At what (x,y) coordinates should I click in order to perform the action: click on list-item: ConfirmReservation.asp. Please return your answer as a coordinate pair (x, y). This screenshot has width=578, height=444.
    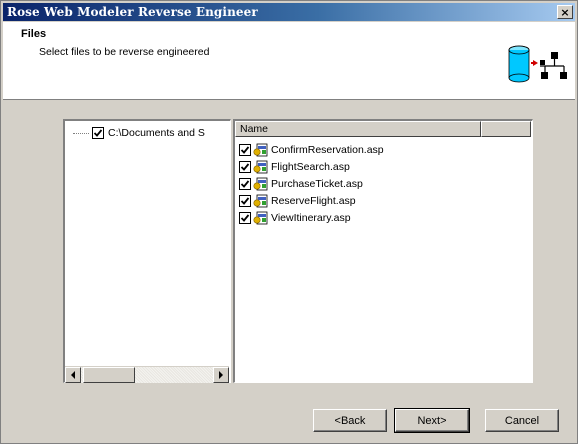
    Looking at the image, I should click on (311, 149).